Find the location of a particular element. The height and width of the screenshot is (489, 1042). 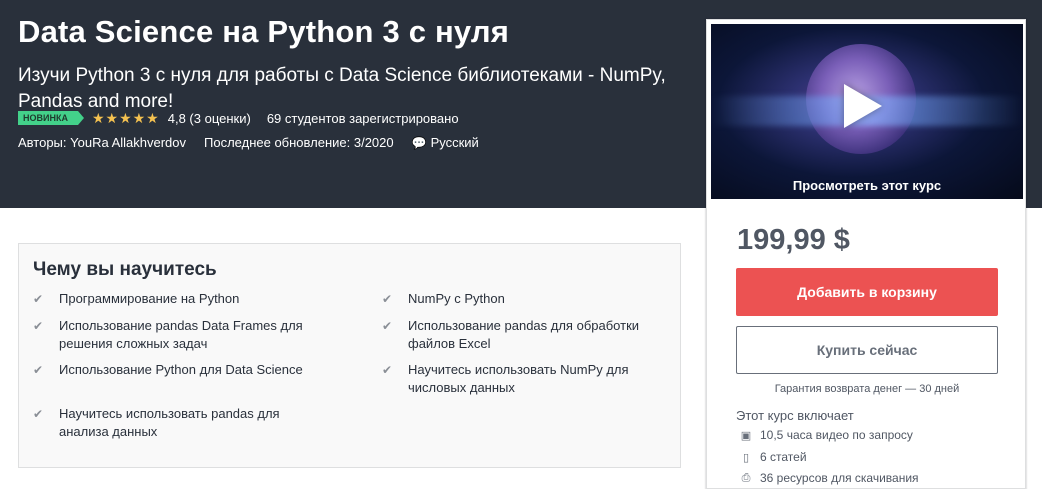

course-title: Data Science на Python 3 с нуля is located at coordinates (264, 31).